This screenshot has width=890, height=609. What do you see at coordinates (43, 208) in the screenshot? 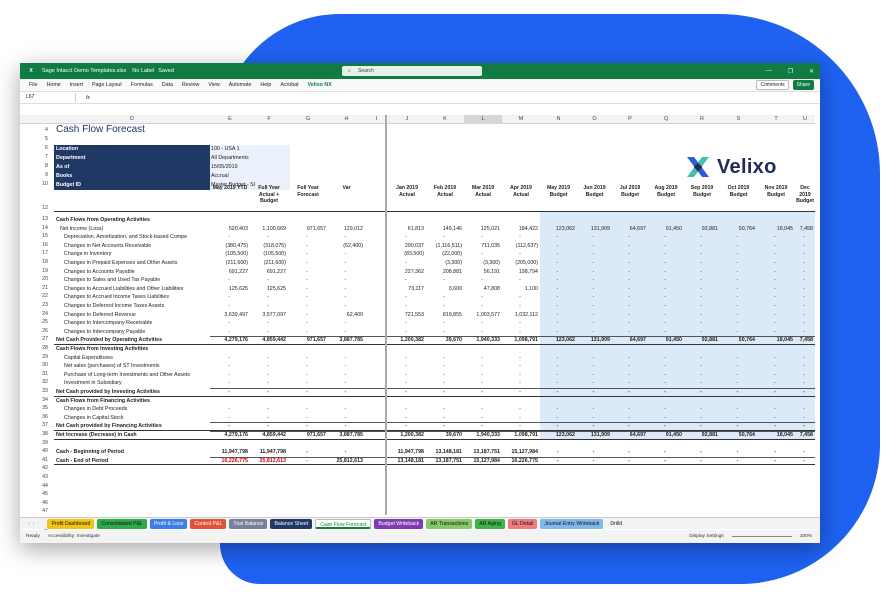
I see `row-number: 12` at bounding box center [43, 208].